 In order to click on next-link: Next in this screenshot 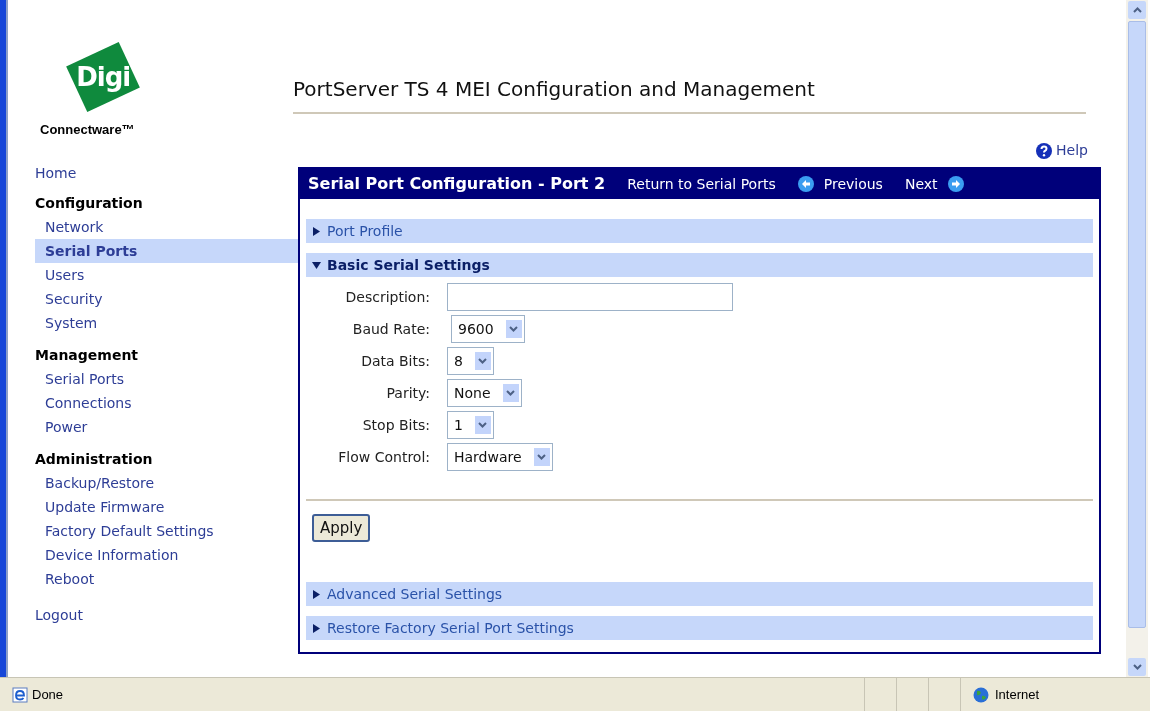, I will do `click(934, 184)`.